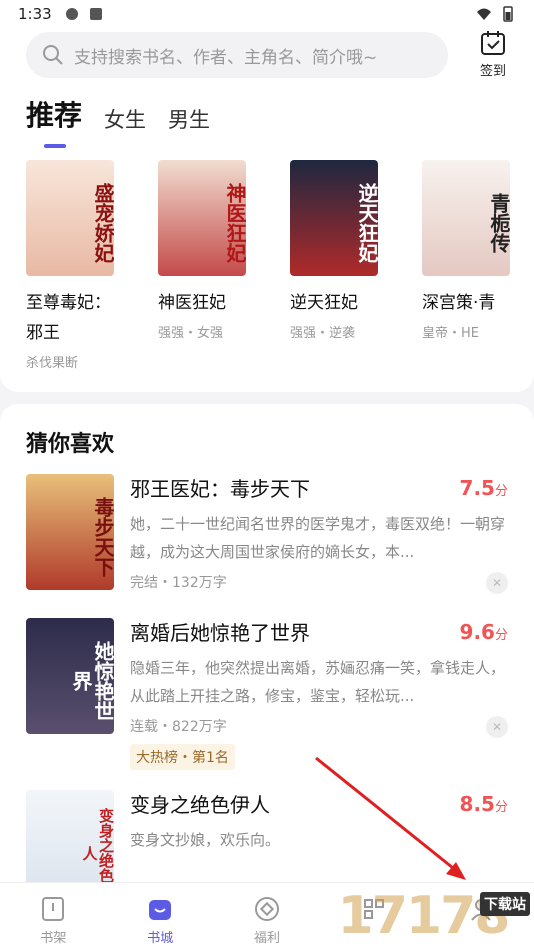 The width and height of the screenshot is (534, 950). I want to click on calendar-check-icon, so click(493, 43).